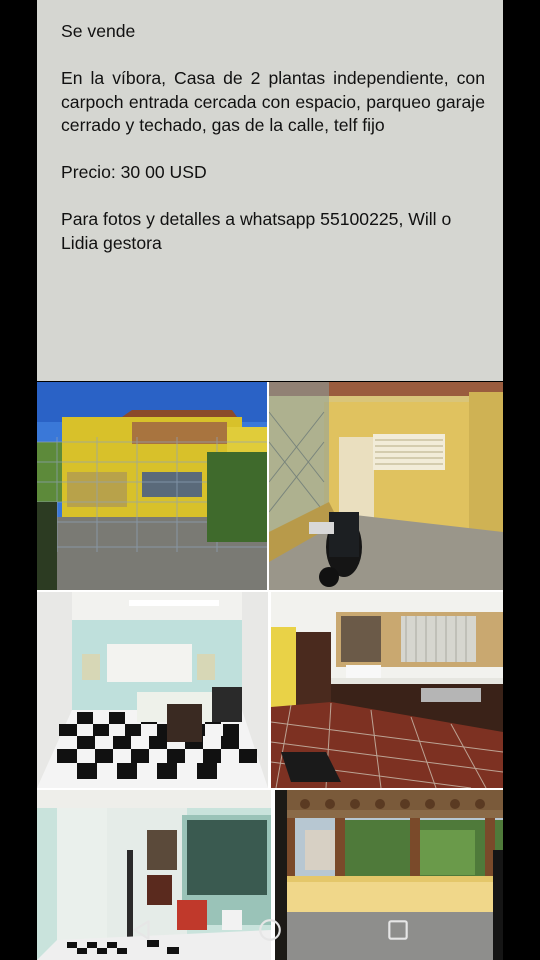 The width and height of the screenshot is (540, 960). What do you see at coordinates (152, 486) in the screenshot?
I see `photo-house-facade` at bounding box center [152, 486].